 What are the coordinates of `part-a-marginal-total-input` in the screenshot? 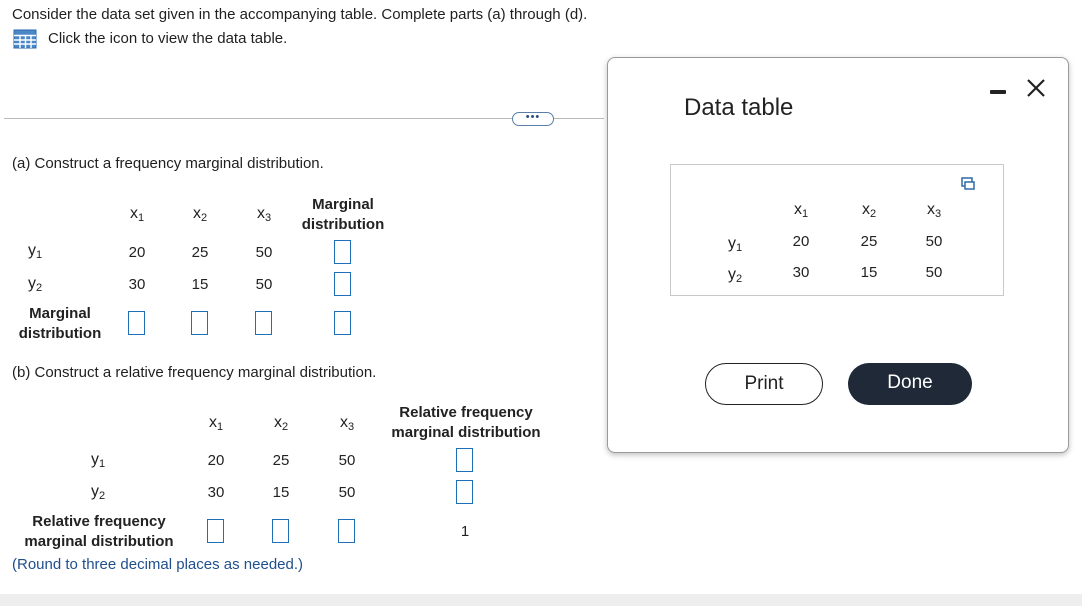 It's located at (342, 323).